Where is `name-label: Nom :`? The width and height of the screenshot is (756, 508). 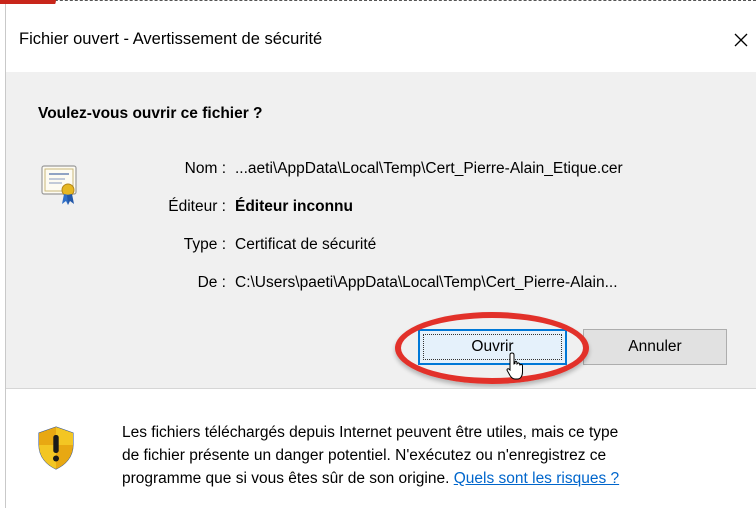 name-label: Nom : is located at coordinates (205, 168).